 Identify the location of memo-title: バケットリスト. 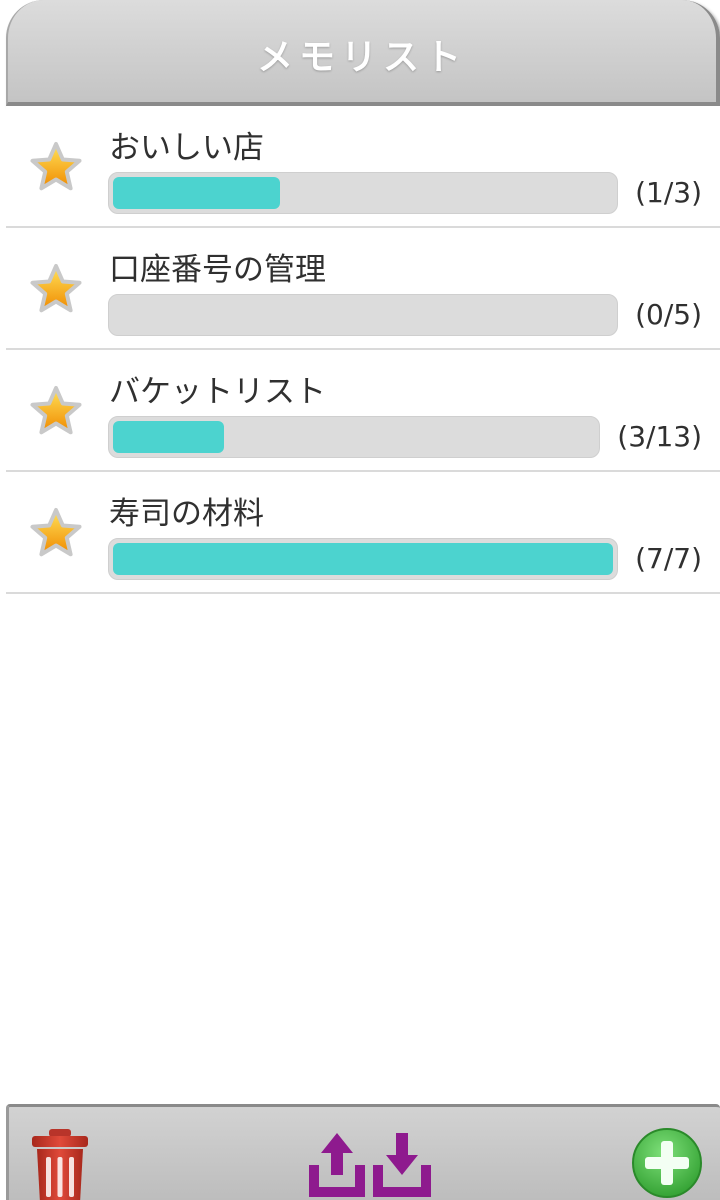
(217, 392).